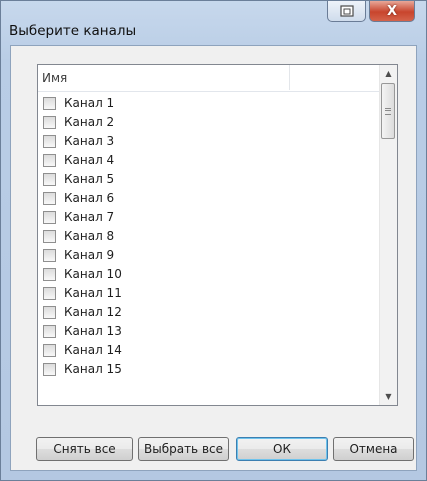 This screenshot has width=427, height=481. I want to click on channel-label: Канал 15, so click(93, 369).